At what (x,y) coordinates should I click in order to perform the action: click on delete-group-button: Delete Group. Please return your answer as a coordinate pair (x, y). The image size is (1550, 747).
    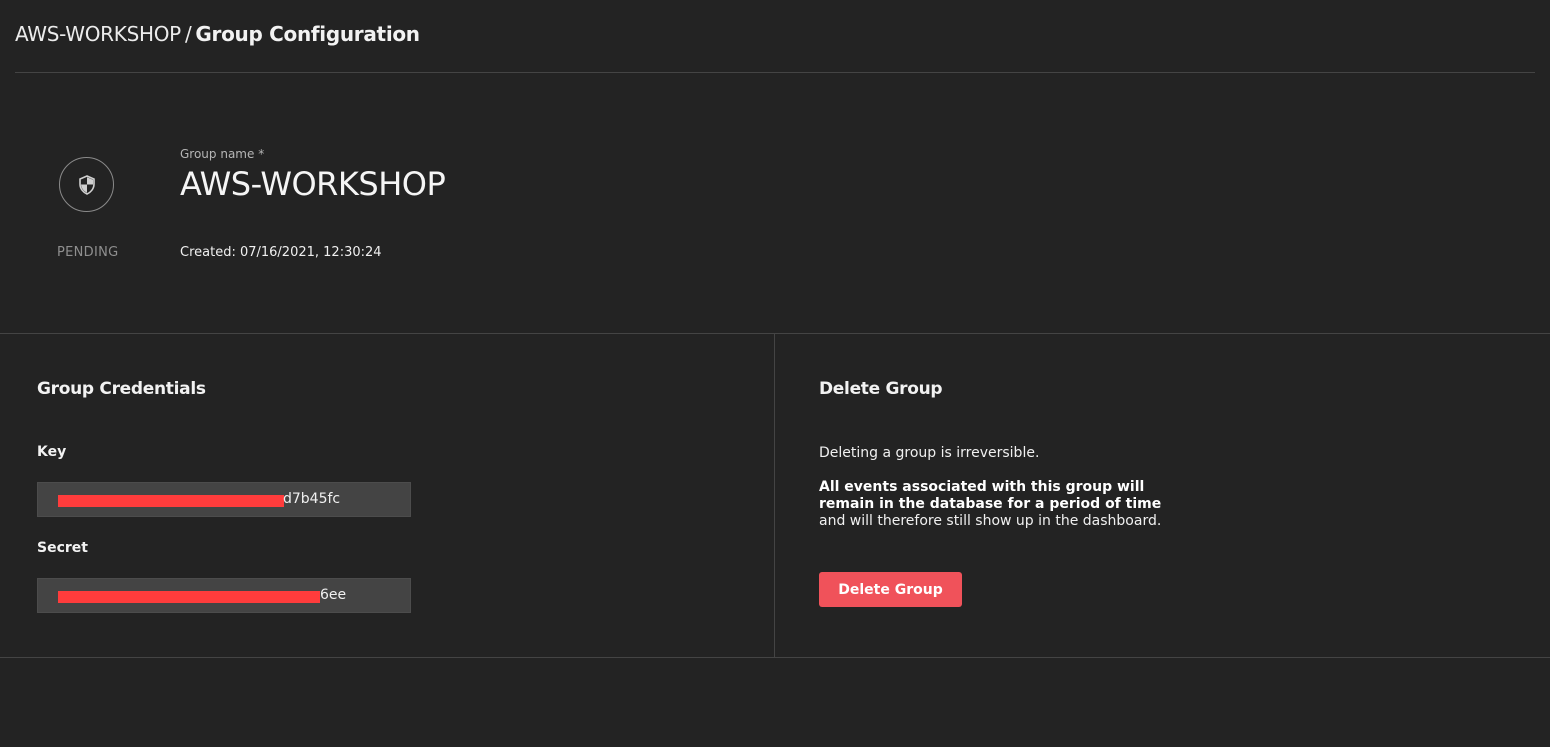
    Looking at the image, I should click on (890, 589).